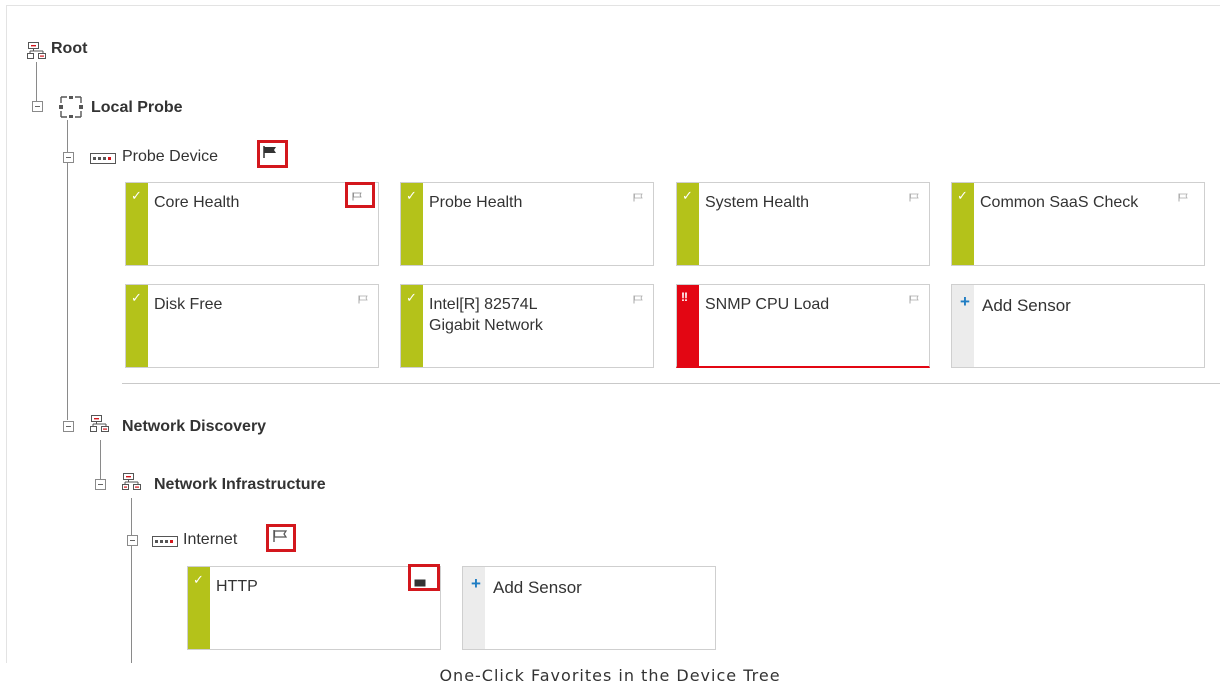 The height and width of the screenshot is (694, 1220). I want to click on tree-node-network-infrastructure: Network Infrastructure, so click(240, 485).